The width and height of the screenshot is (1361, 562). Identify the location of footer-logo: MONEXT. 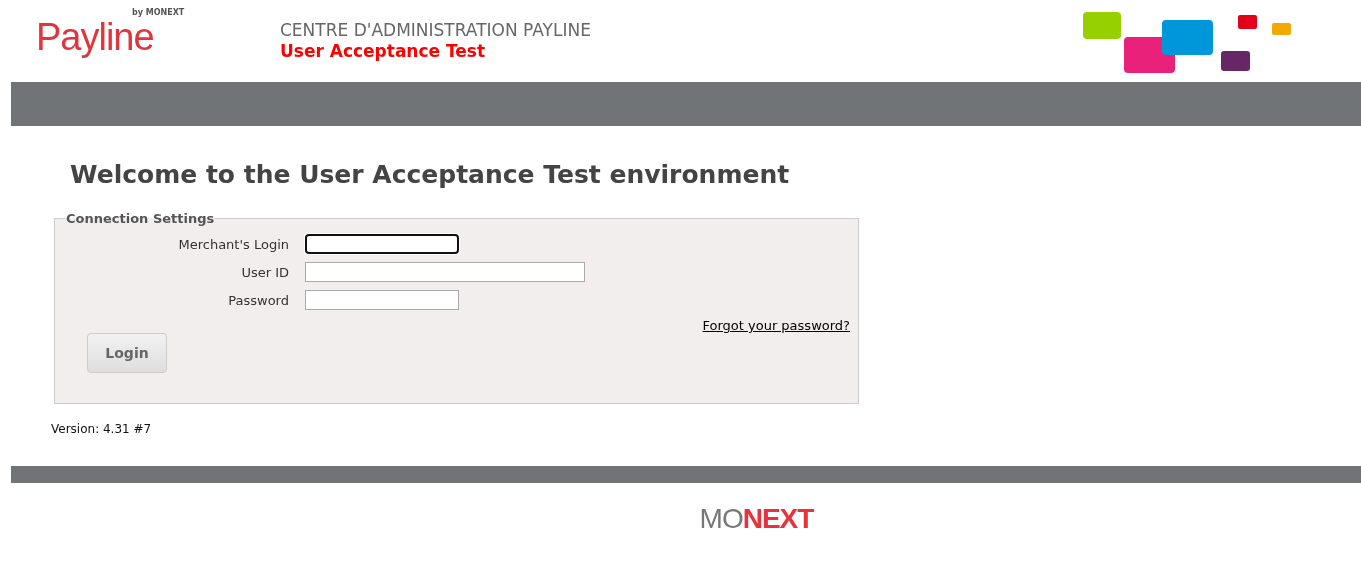
(756, 519).